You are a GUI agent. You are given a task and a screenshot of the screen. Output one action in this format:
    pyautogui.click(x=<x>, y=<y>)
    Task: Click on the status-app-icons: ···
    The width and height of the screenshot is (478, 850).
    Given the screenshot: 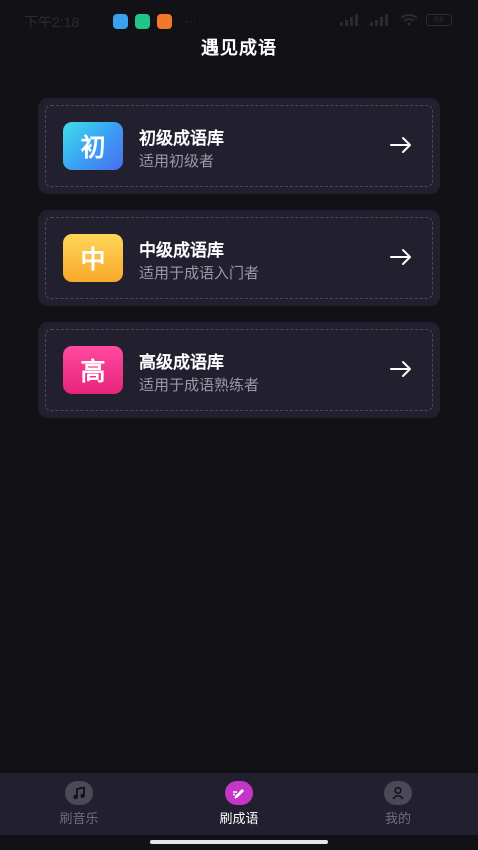 What is the action you would take?
    pyautogui.click(x=154, y=21)
    